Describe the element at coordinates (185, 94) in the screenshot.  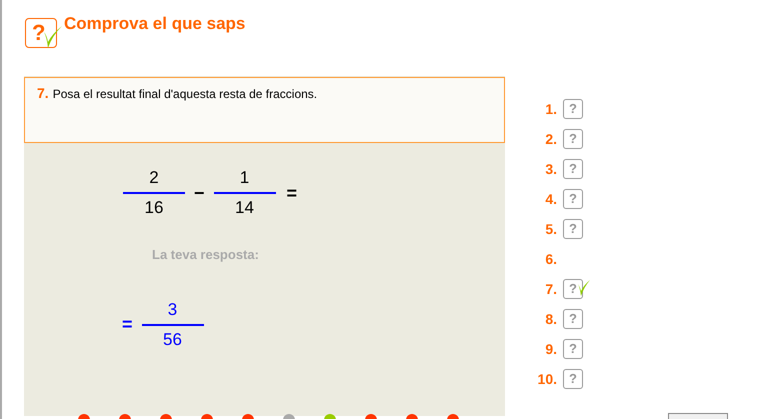
I see `question-text: Posa el resultat final d'aquesta resta de fraccions.` at that location.